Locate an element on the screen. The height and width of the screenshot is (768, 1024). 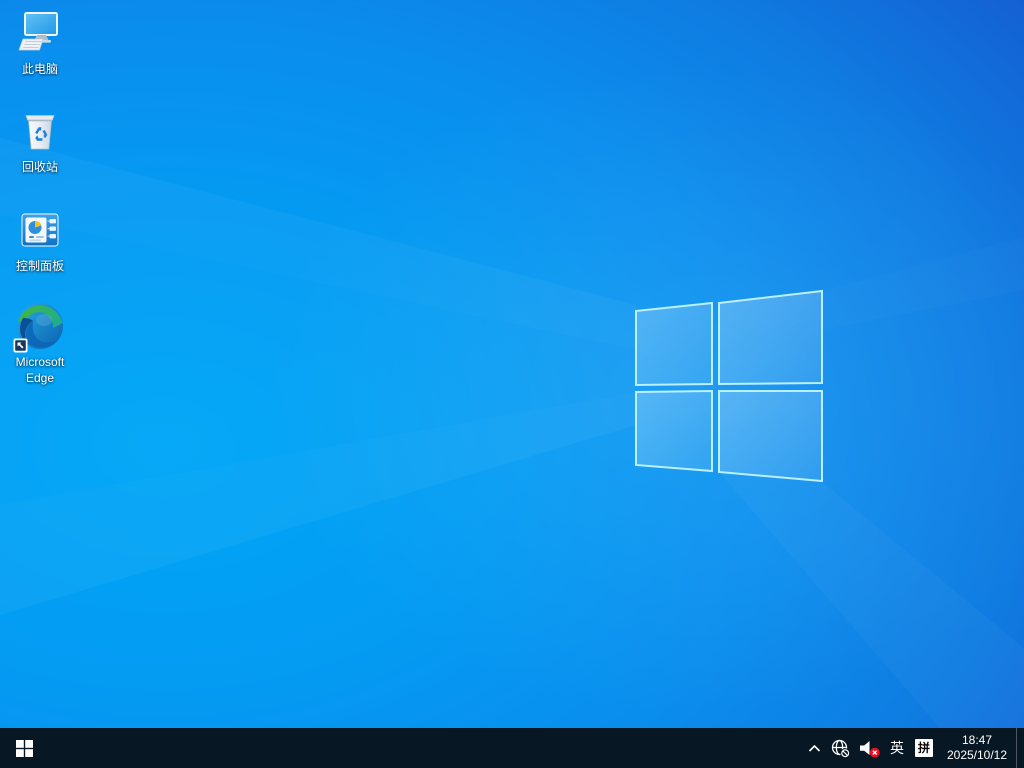
desktop-icon-this-pc: 此电脑 is located at coordinates (40, 42).